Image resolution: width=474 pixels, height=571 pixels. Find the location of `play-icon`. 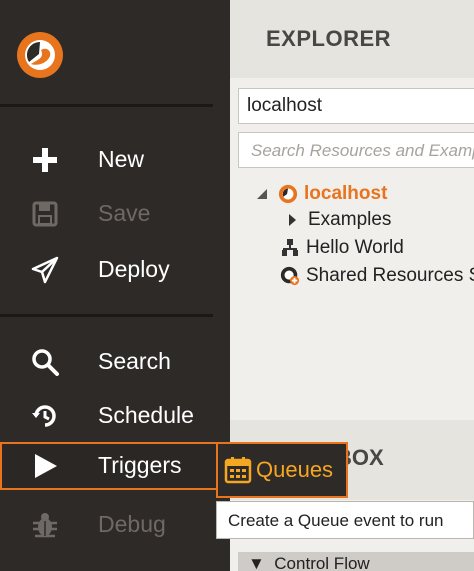

play-icon is located at coordinates (45, 466).